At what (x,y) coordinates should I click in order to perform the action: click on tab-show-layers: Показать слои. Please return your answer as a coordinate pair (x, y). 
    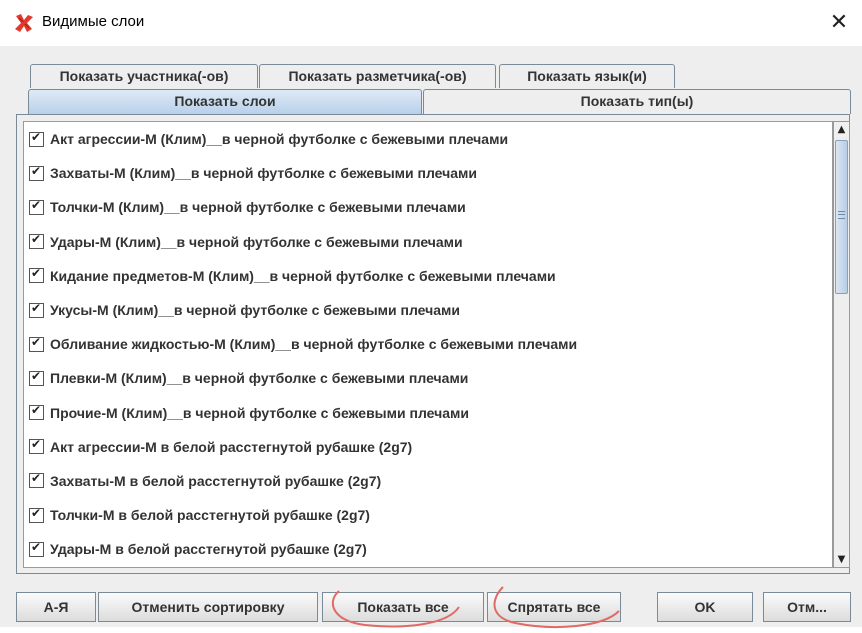
    Looking at the image, I should click on (225, 101).